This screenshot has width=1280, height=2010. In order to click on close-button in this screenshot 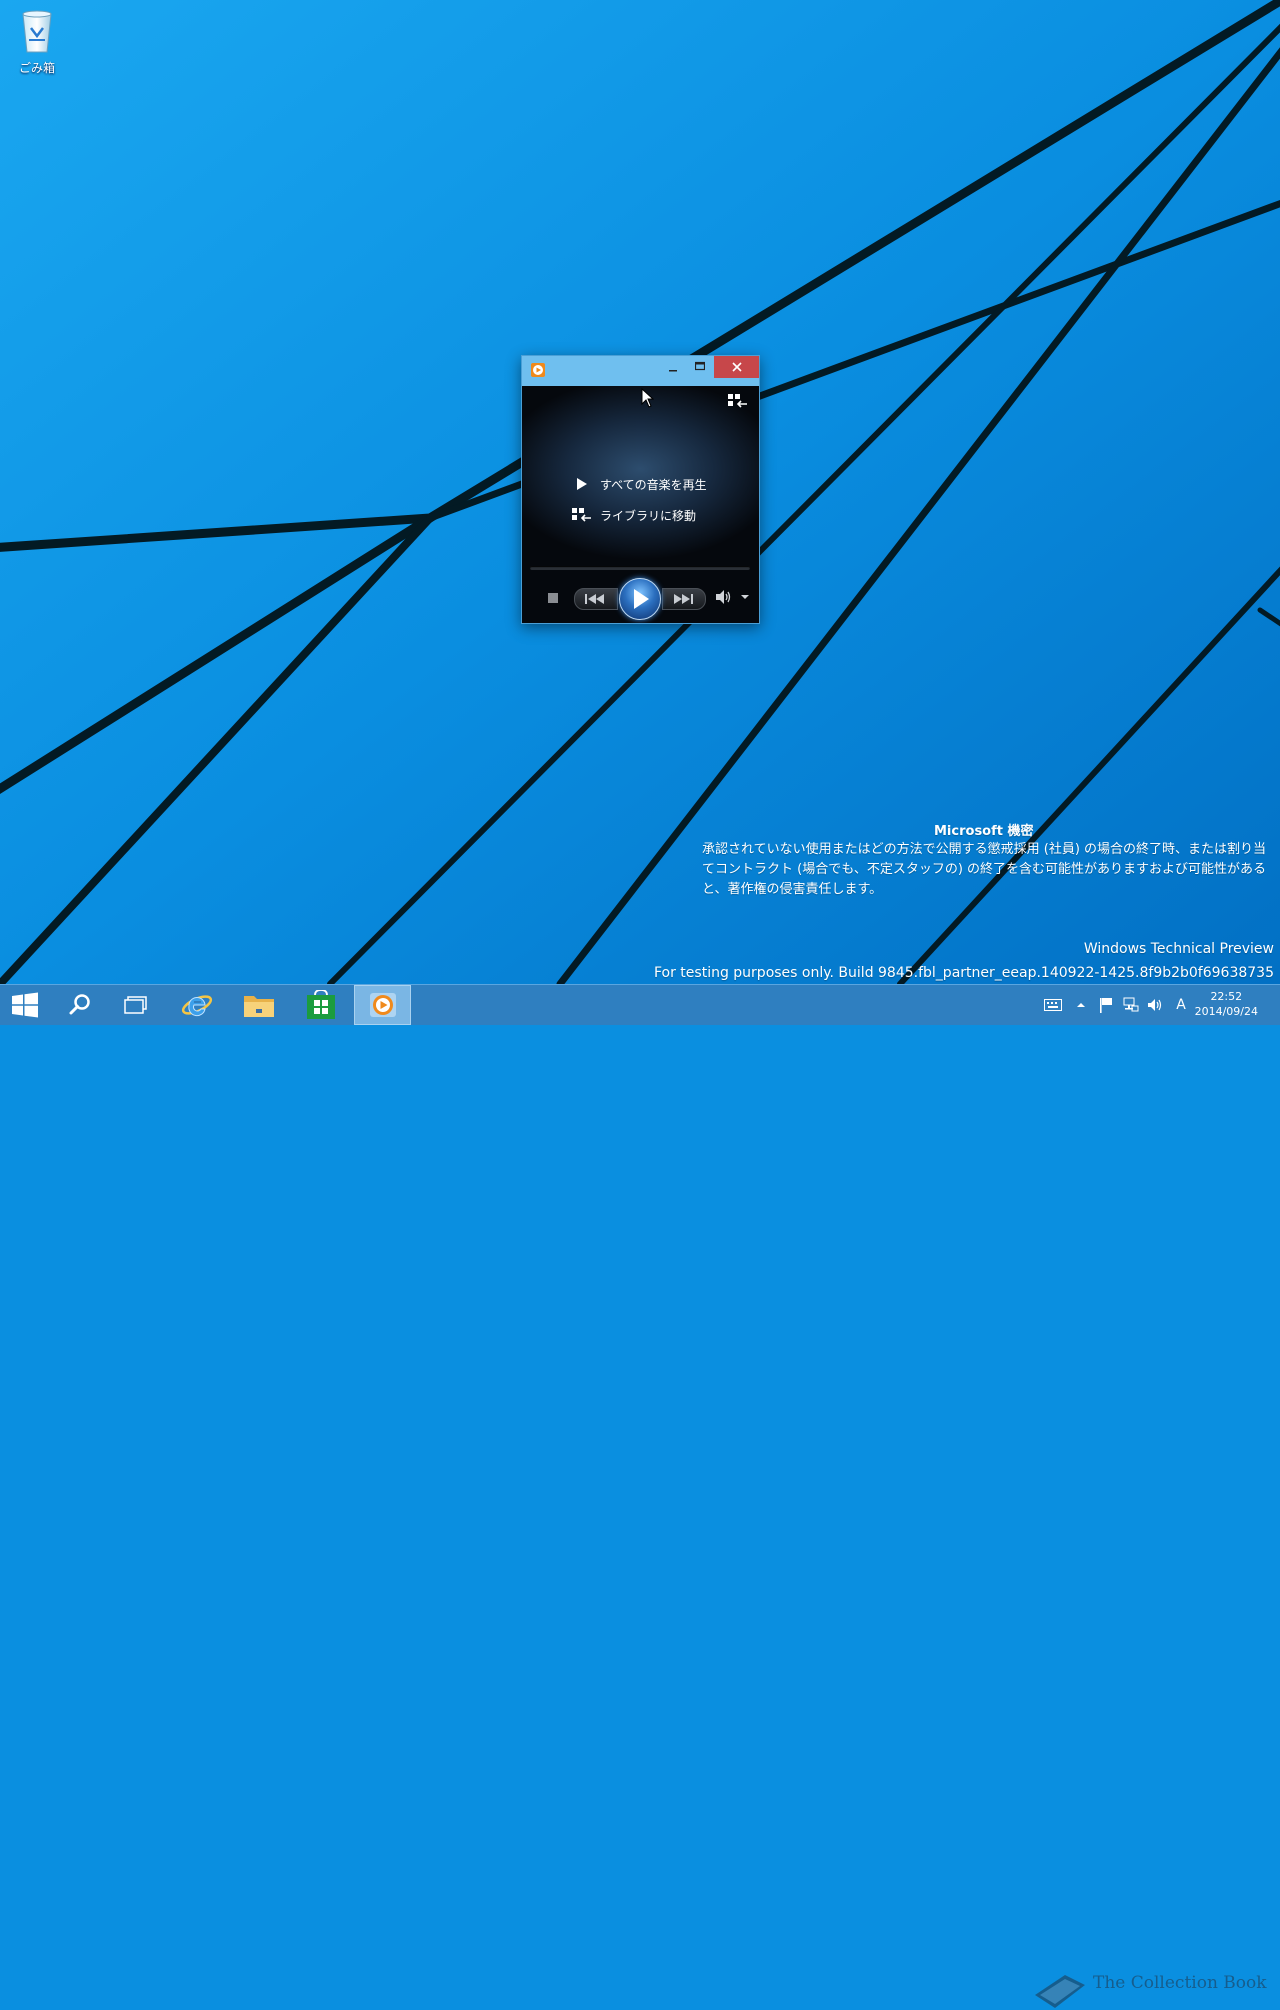, I will do `click(736, 367)`.